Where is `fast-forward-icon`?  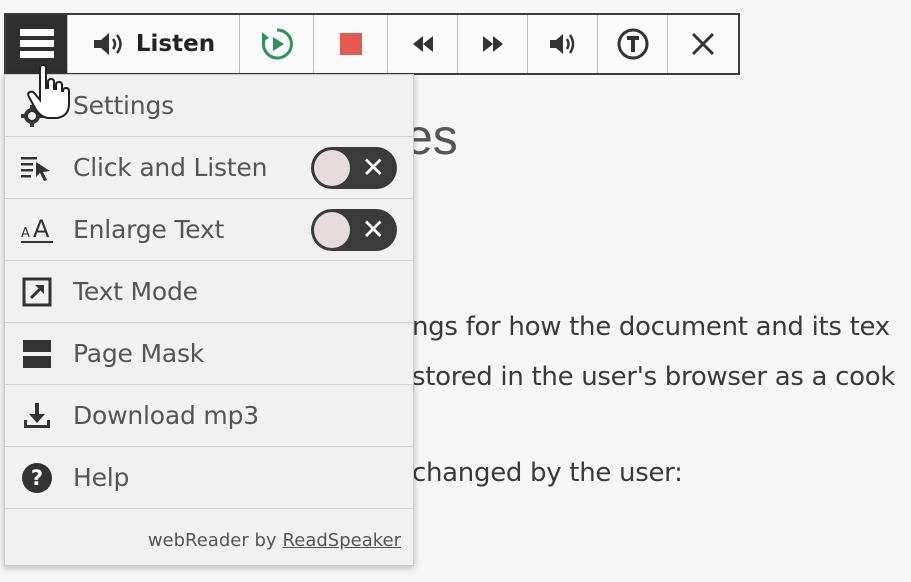 fast-forward-icon is located at coordinates (492, 44).